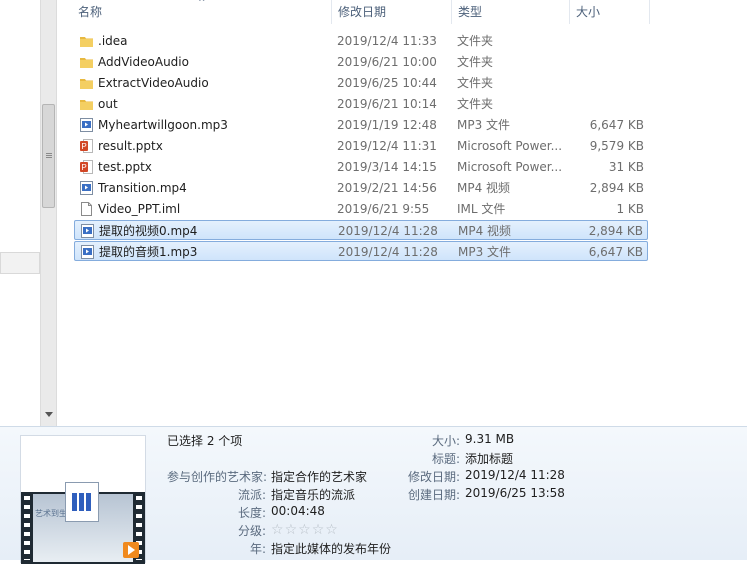  Describe the element at coordinates (49, 414) in the screenshot. I see `scroll-down-arrow-icon` at that location.